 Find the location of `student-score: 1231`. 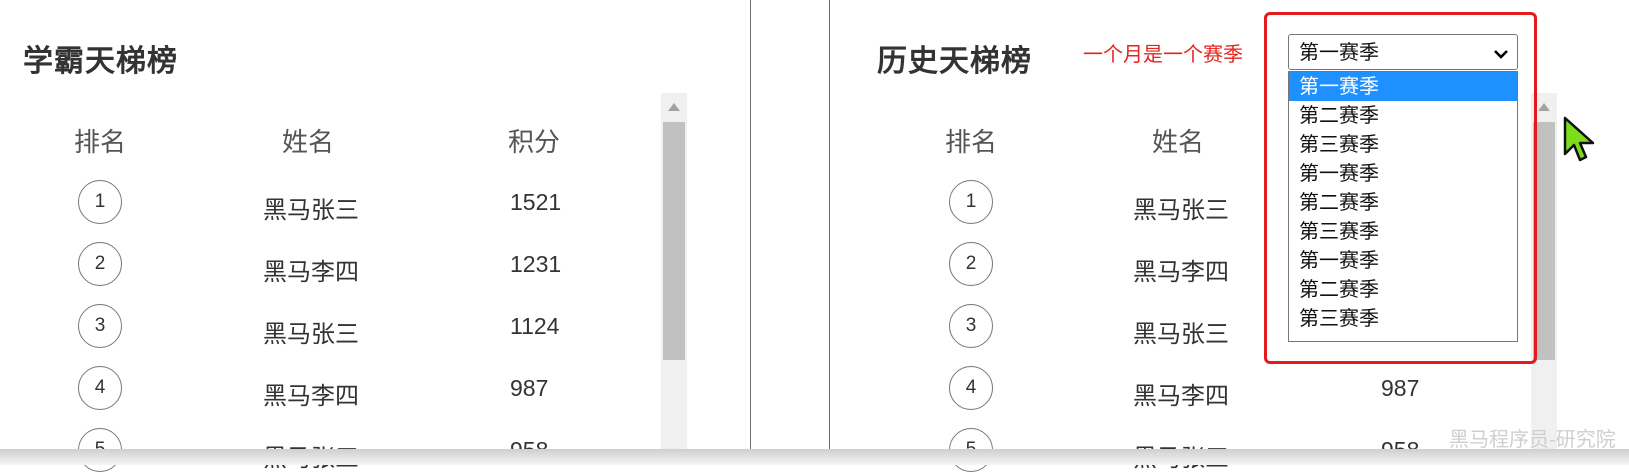

student-score: 1231 is located at coordinates (536, 264).